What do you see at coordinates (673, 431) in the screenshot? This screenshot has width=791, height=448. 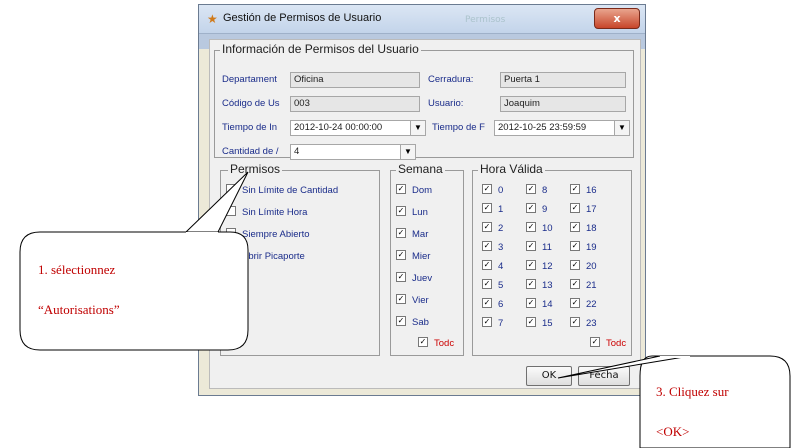 I see `callout-3-line2: <OK>` at bounding box center [673, 431].